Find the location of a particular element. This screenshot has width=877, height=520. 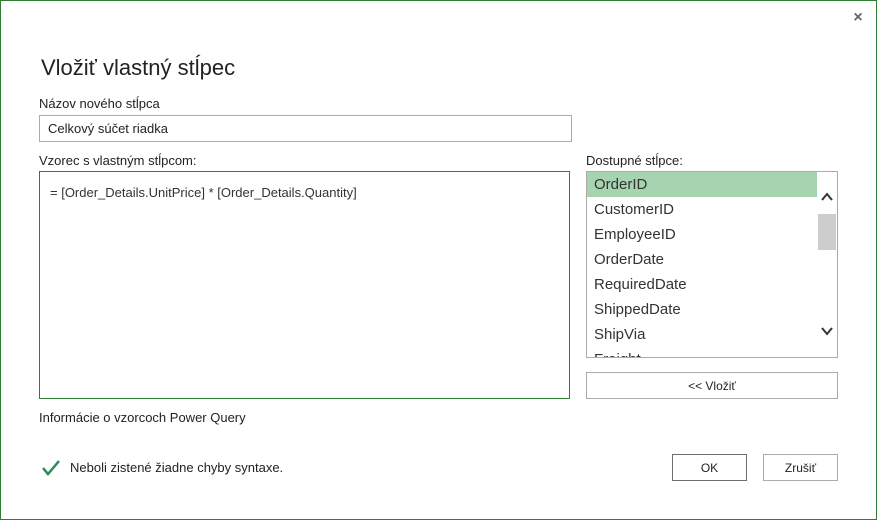

available-columns-label: Dostupné stĺpce: is located at coordinates (634, 160).